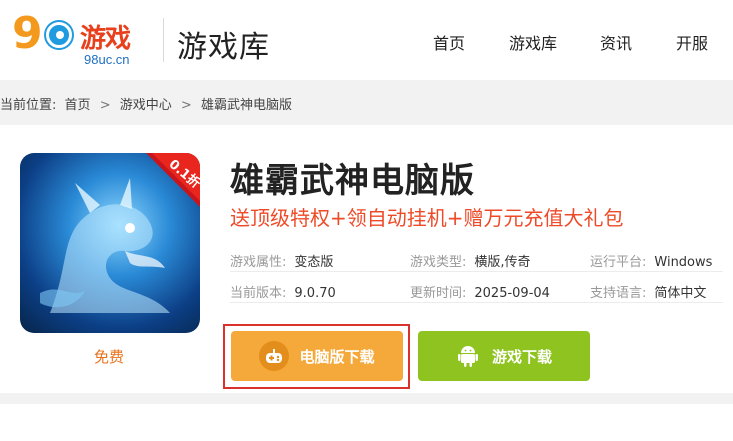 The height and width of the screenshot is (441, 733). I want to click on info-version: 当前版本: 9.0.70, so click(283, 293).